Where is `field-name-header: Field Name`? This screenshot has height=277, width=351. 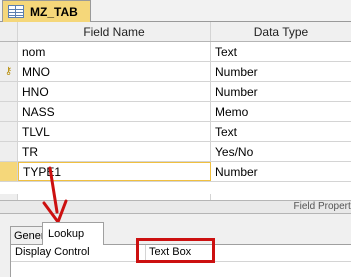
field-name-header: Field Name is located at coordinates (114, 31).